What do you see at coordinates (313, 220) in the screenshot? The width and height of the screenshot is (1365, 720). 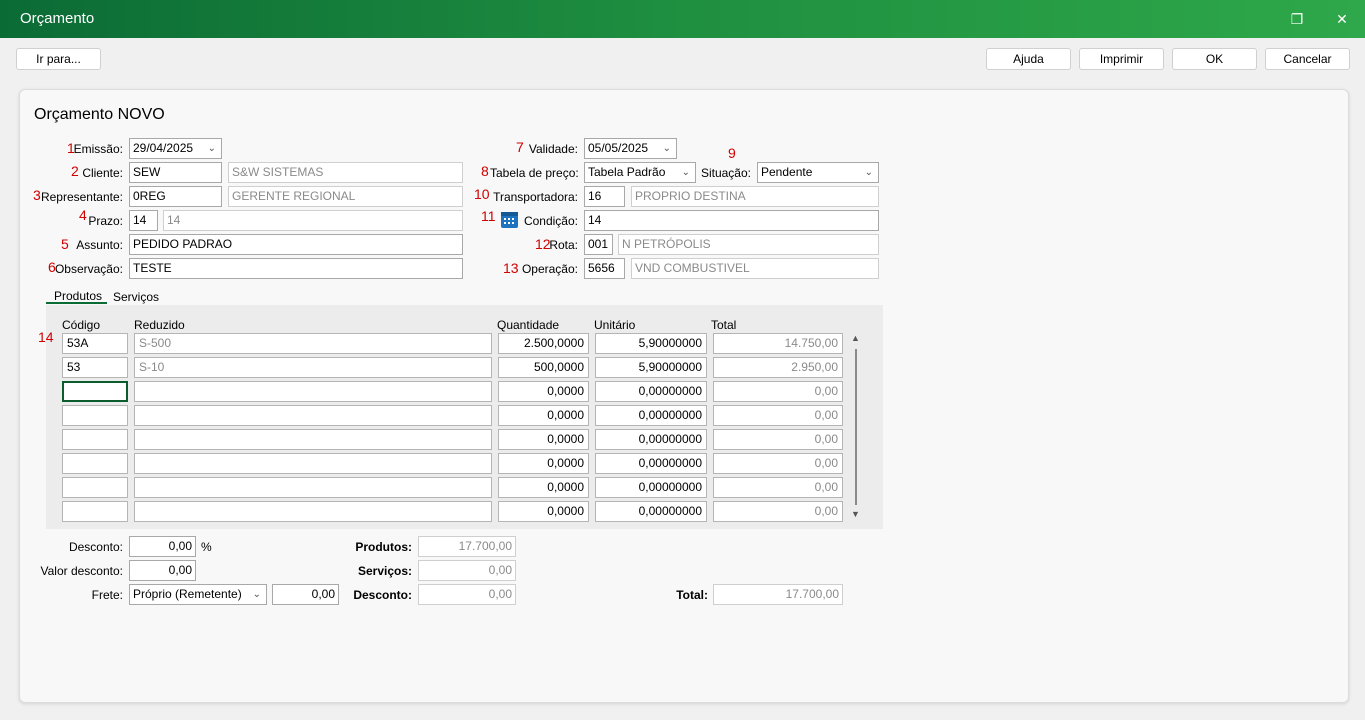 I see `prazo-desc-field: 14` at bounding box center [313, 220].